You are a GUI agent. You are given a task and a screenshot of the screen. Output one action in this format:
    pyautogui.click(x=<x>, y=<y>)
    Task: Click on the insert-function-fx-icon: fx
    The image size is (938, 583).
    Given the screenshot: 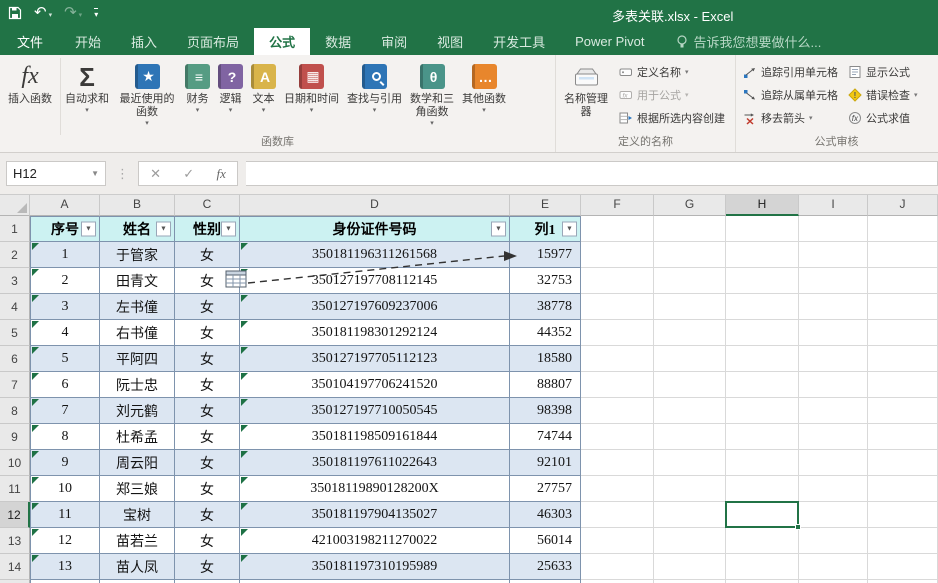 What is the action you would take?
    pyautogui.click(x=220, y=174)
    